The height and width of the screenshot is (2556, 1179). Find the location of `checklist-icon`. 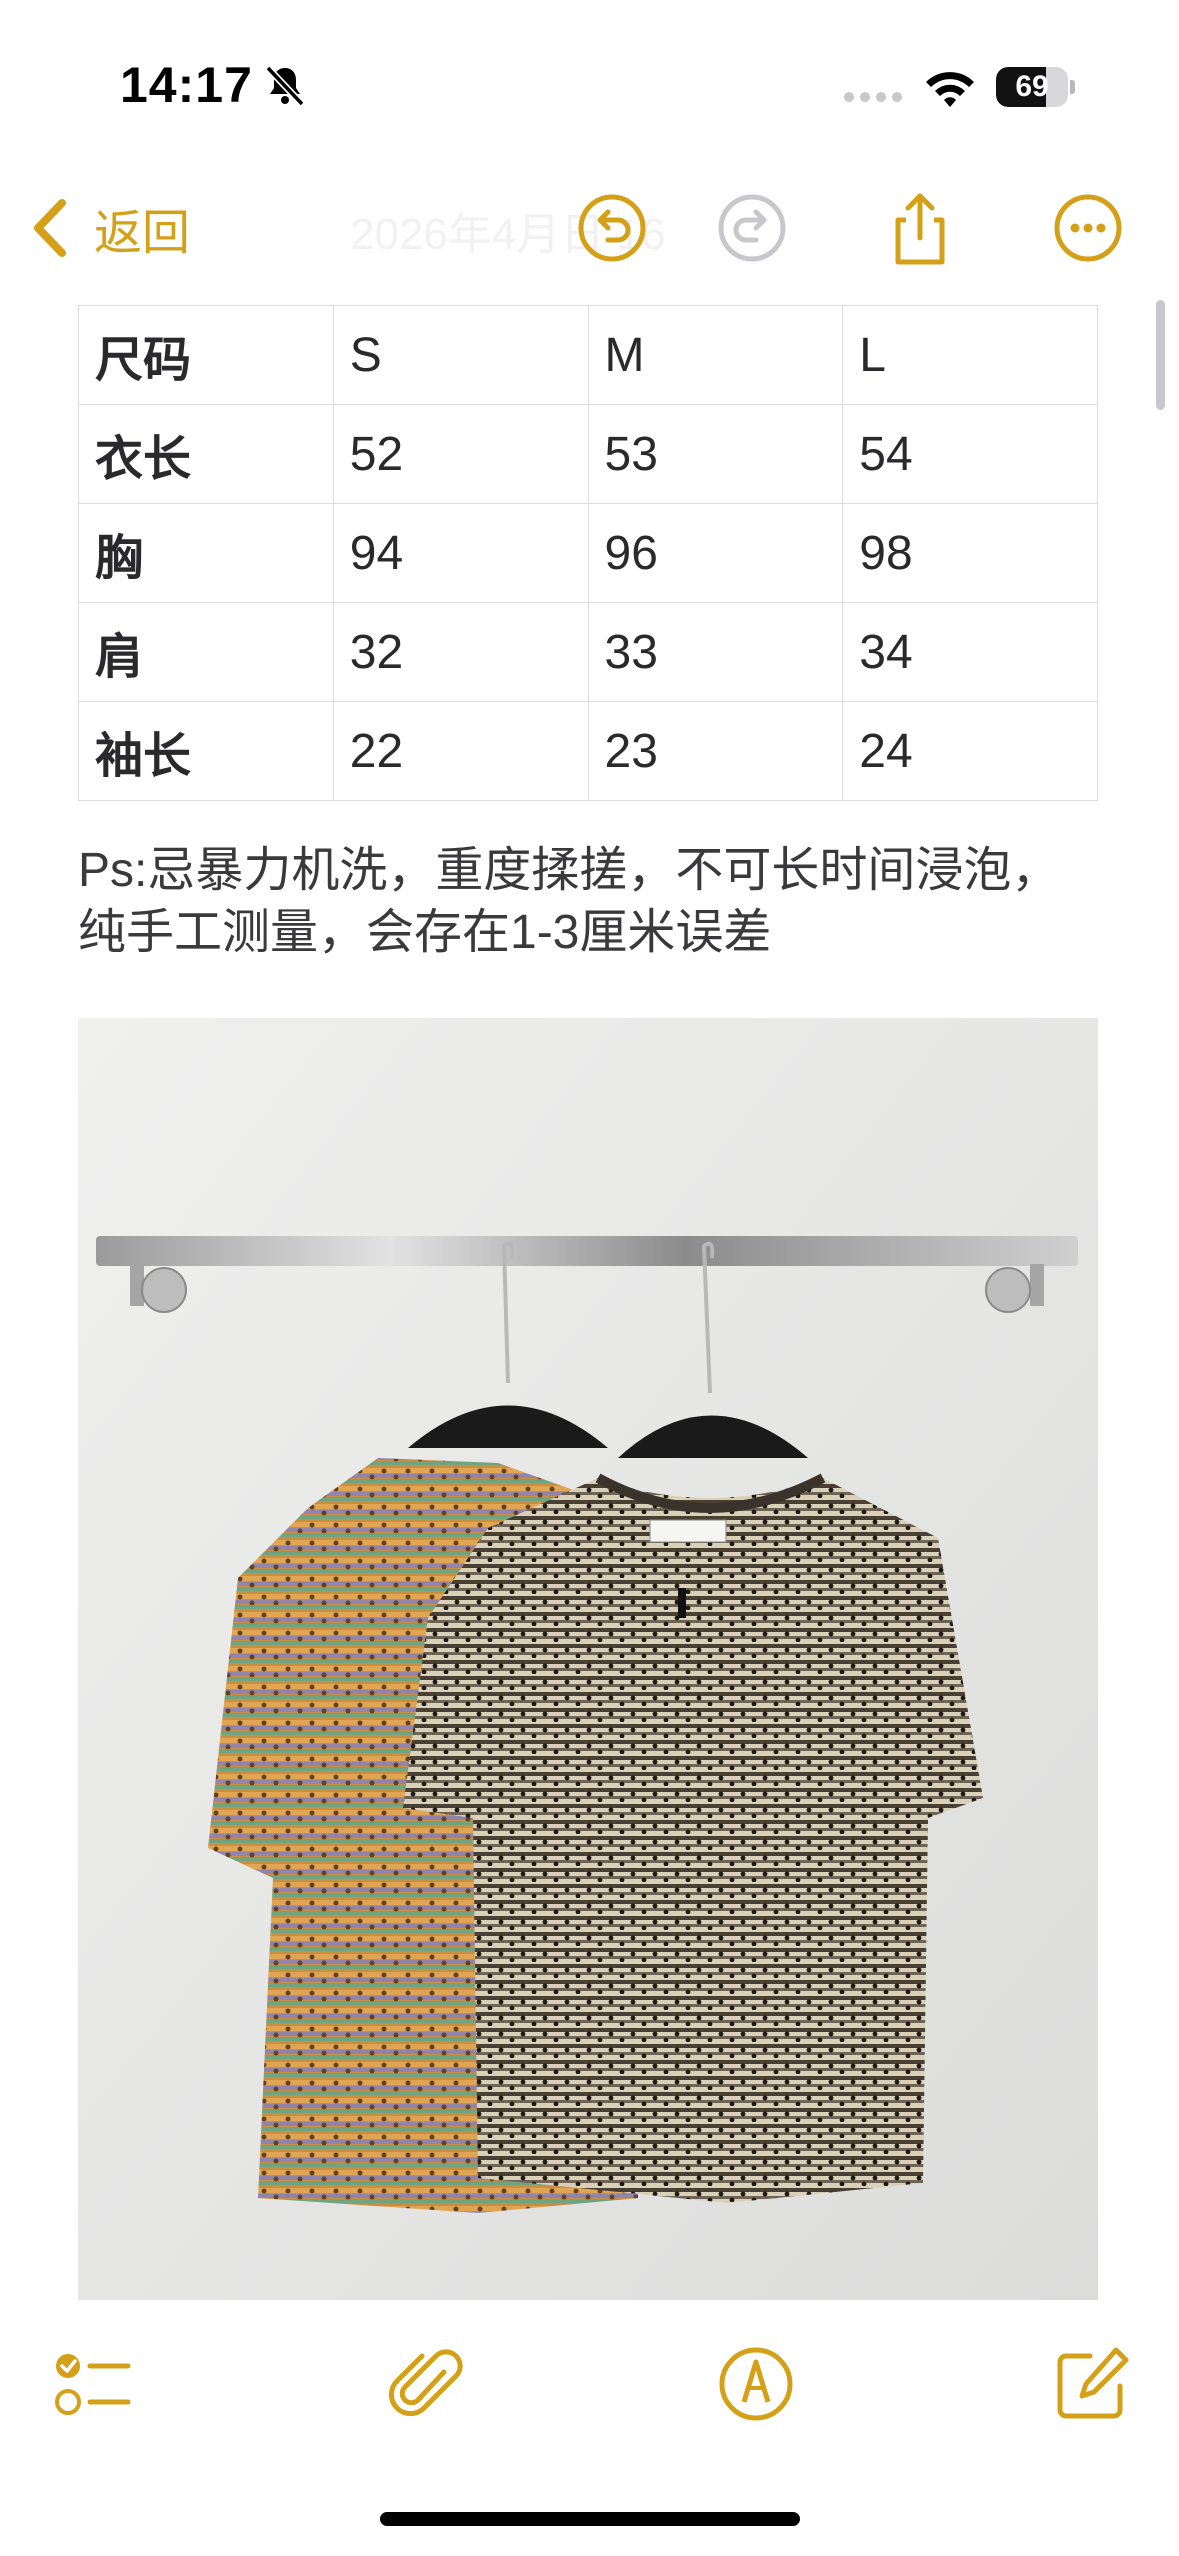

checklist-icon is located at coordinates (93, 2384).